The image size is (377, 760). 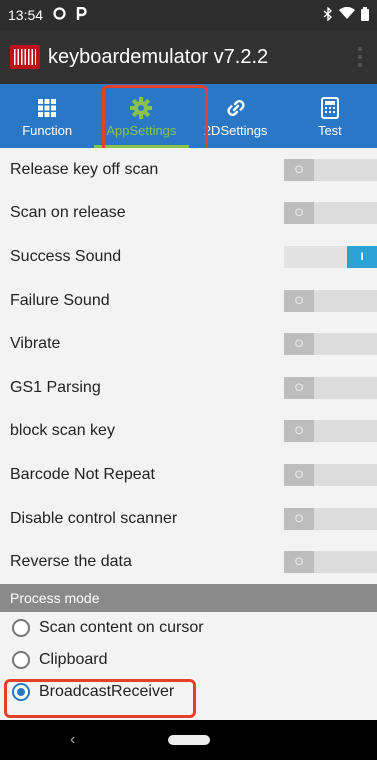 I want to click on tab-label: Function, so click(x=47, y=130).